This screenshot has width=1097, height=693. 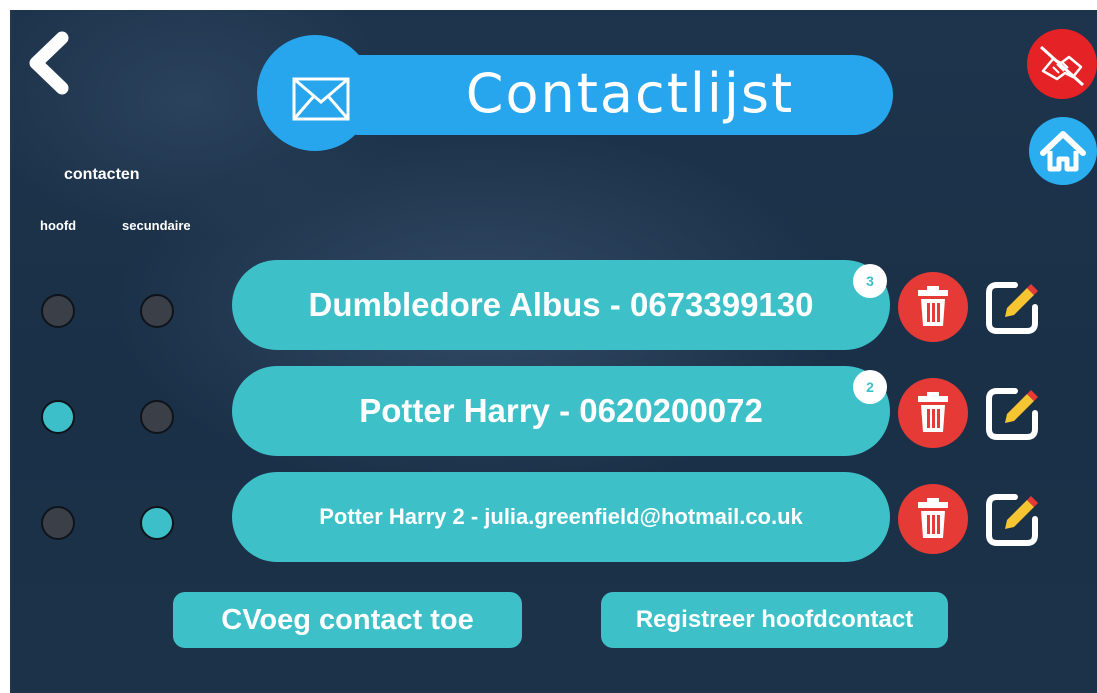 What do you see at coordinates (561, 305) in the screenshot?
I see `contact-item-1: Dumbledore Albus - 0673399130` at bounding box center [561, 305].